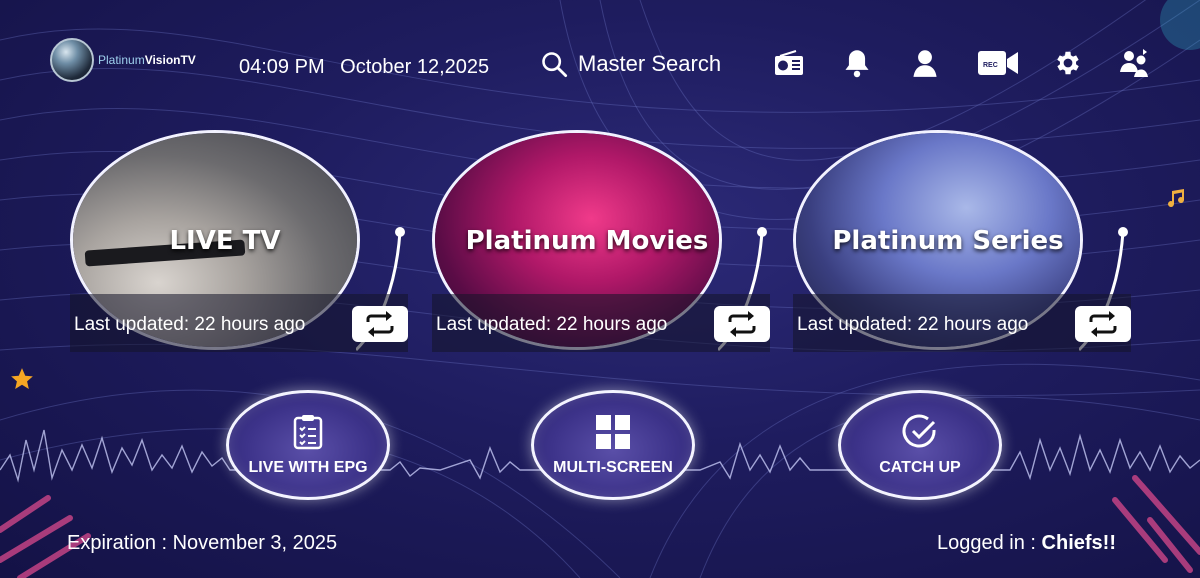  I want to click on radio-button, so click(789, 63).